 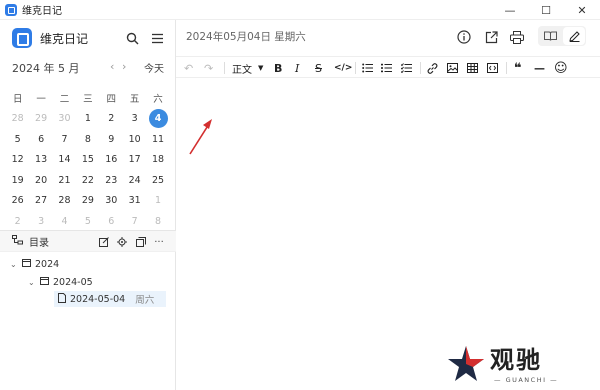 I want to click on calendar-day-number: 20, so click(x=41, y=180).